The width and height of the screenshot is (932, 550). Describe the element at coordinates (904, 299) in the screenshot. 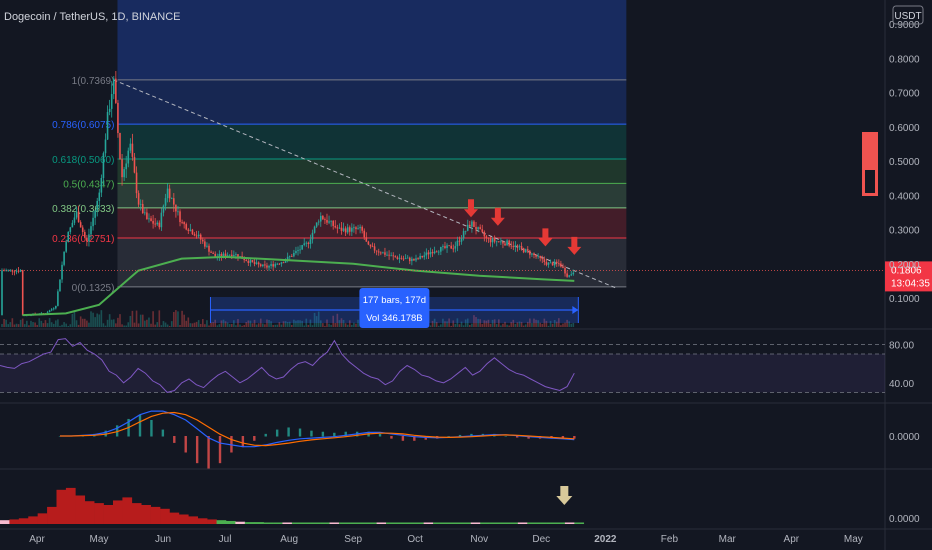

I see `price-tick-label: 0.1000` at that location.